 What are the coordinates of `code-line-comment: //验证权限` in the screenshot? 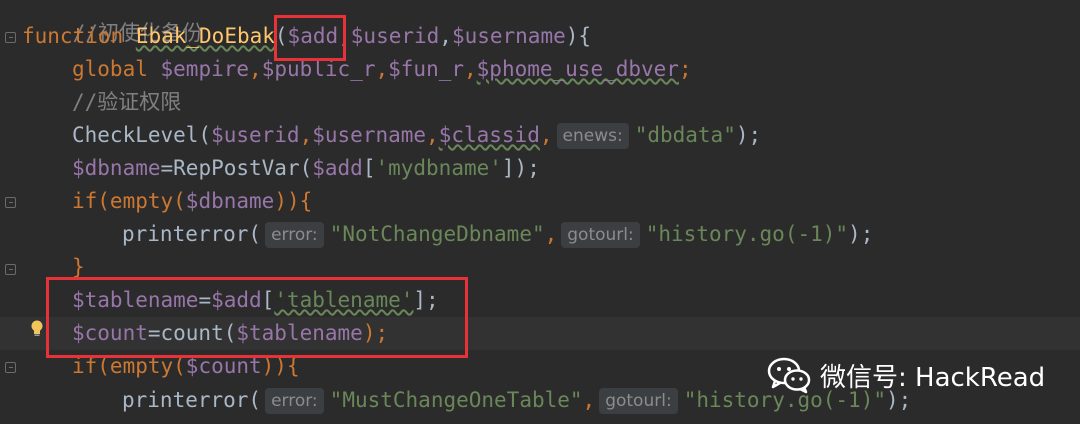 It's located at (540, 102).